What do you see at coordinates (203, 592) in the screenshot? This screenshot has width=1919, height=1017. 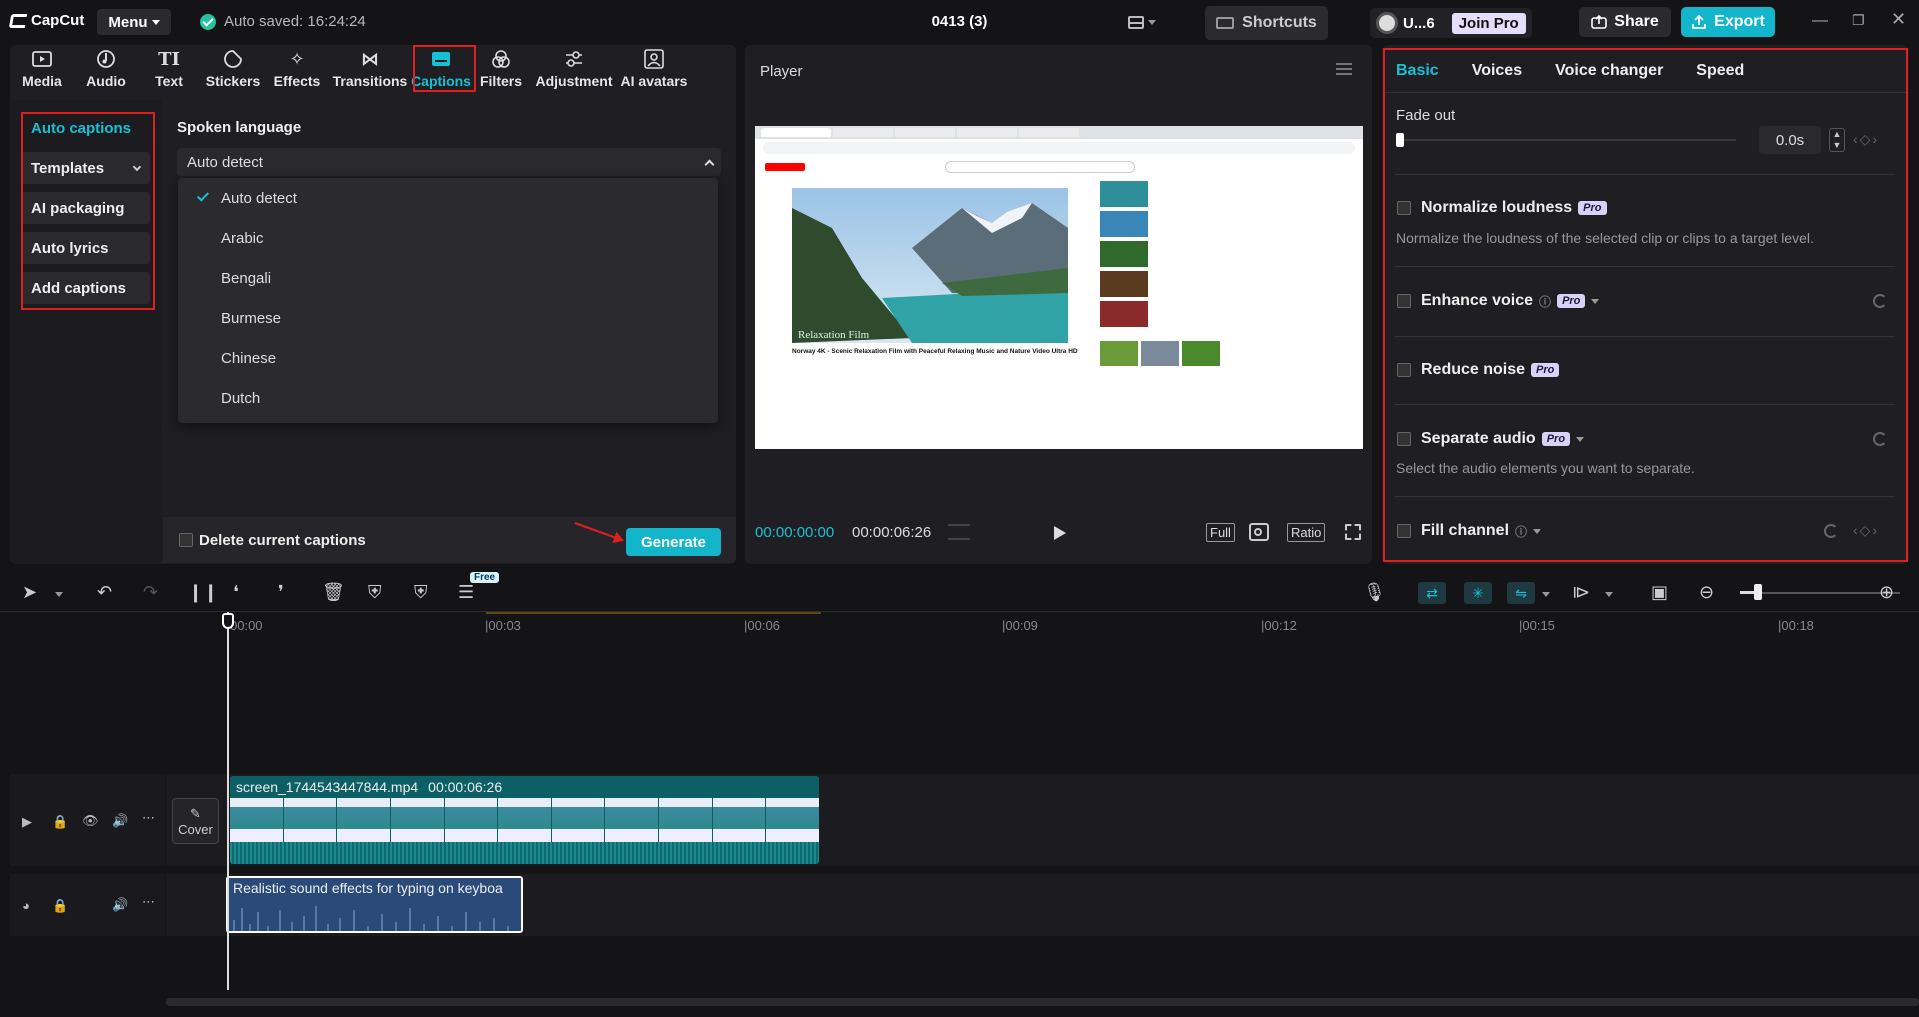 I see `split-icon: ❙❙` at bounding box center [203, 592].